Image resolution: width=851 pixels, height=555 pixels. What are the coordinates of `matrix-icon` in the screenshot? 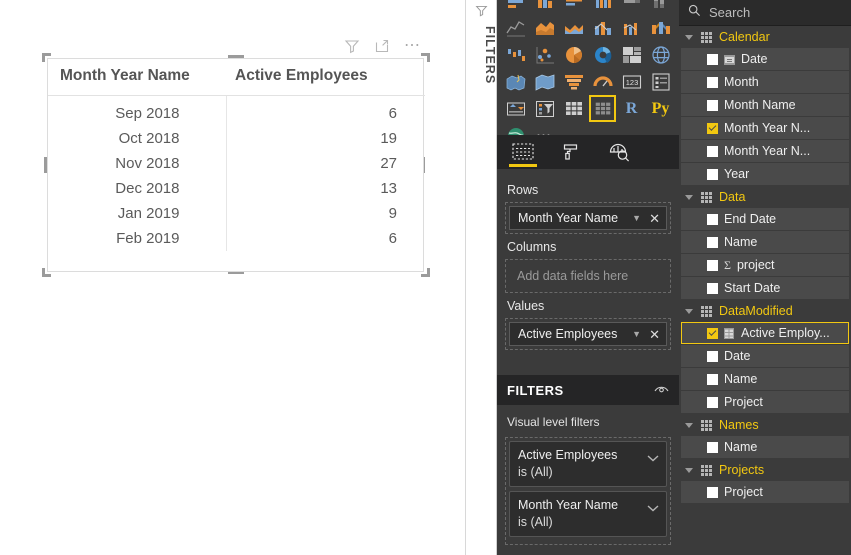 It's located at (602, 108).